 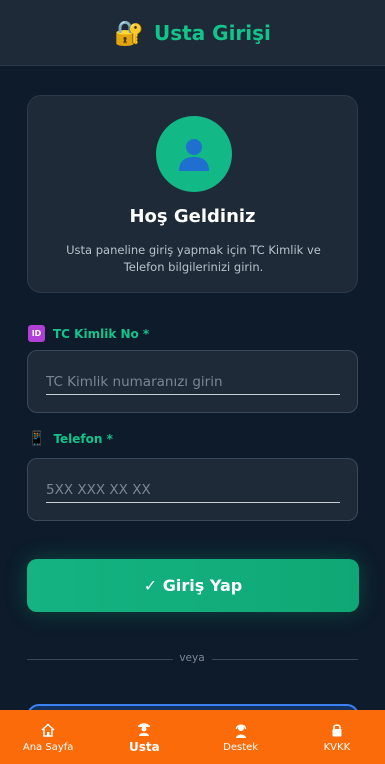 I want to click on nav-item-kvkk: KVKK, so click(x=337, y=737).